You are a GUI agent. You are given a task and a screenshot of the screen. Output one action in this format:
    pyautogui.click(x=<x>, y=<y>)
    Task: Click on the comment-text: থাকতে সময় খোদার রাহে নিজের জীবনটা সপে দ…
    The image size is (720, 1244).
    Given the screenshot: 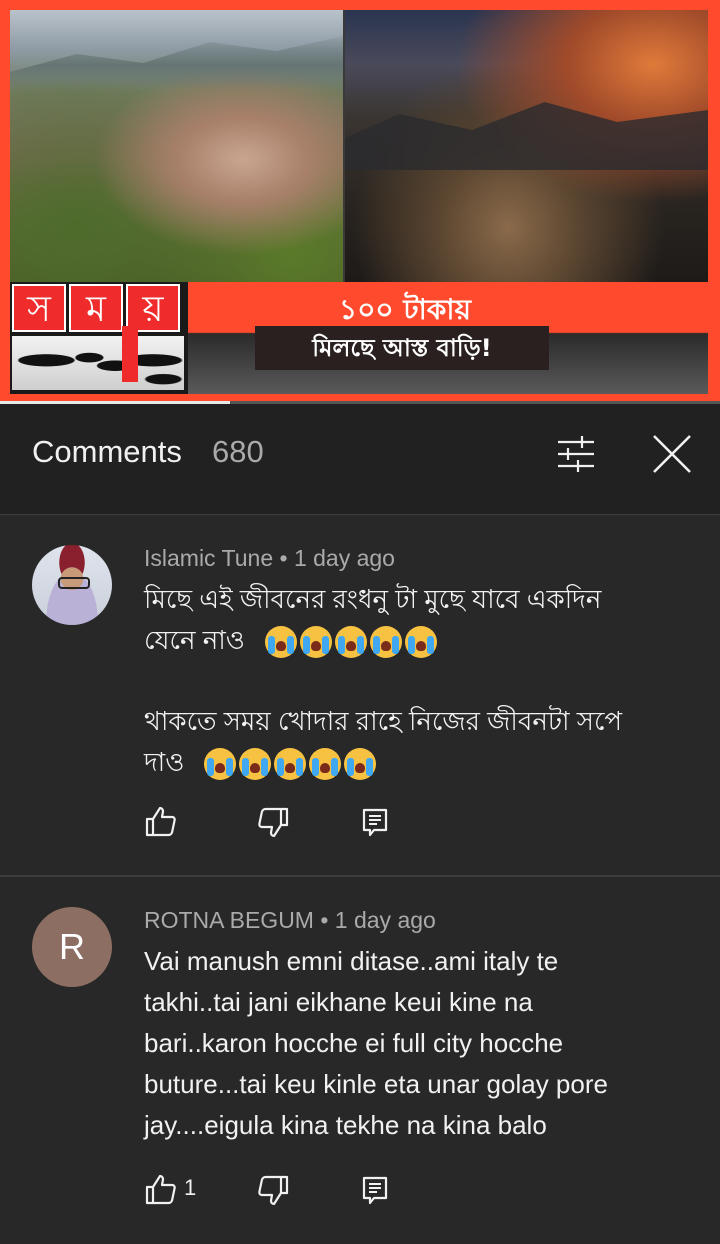 What is the action you would take?
    pyautogui.click(x=414, y=742)
    